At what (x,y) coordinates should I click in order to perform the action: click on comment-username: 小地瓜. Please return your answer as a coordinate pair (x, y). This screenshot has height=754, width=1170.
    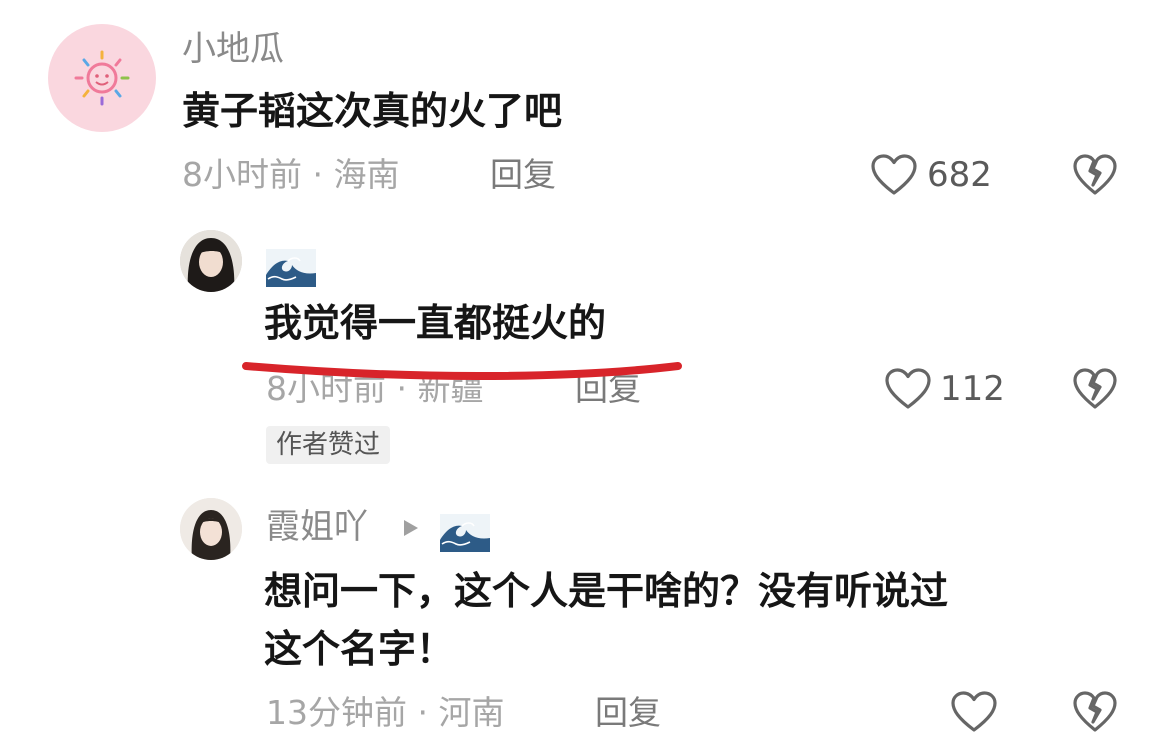
    Looking at the image, I should click on (233, 49).